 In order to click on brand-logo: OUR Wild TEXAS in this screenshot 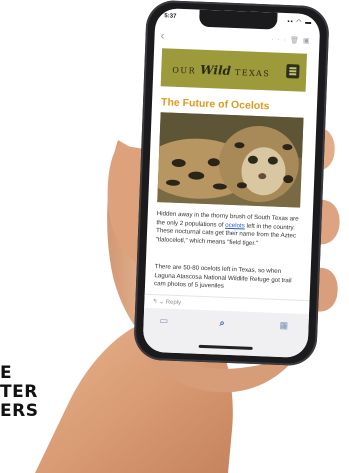, I will do `click(221, 71)`.